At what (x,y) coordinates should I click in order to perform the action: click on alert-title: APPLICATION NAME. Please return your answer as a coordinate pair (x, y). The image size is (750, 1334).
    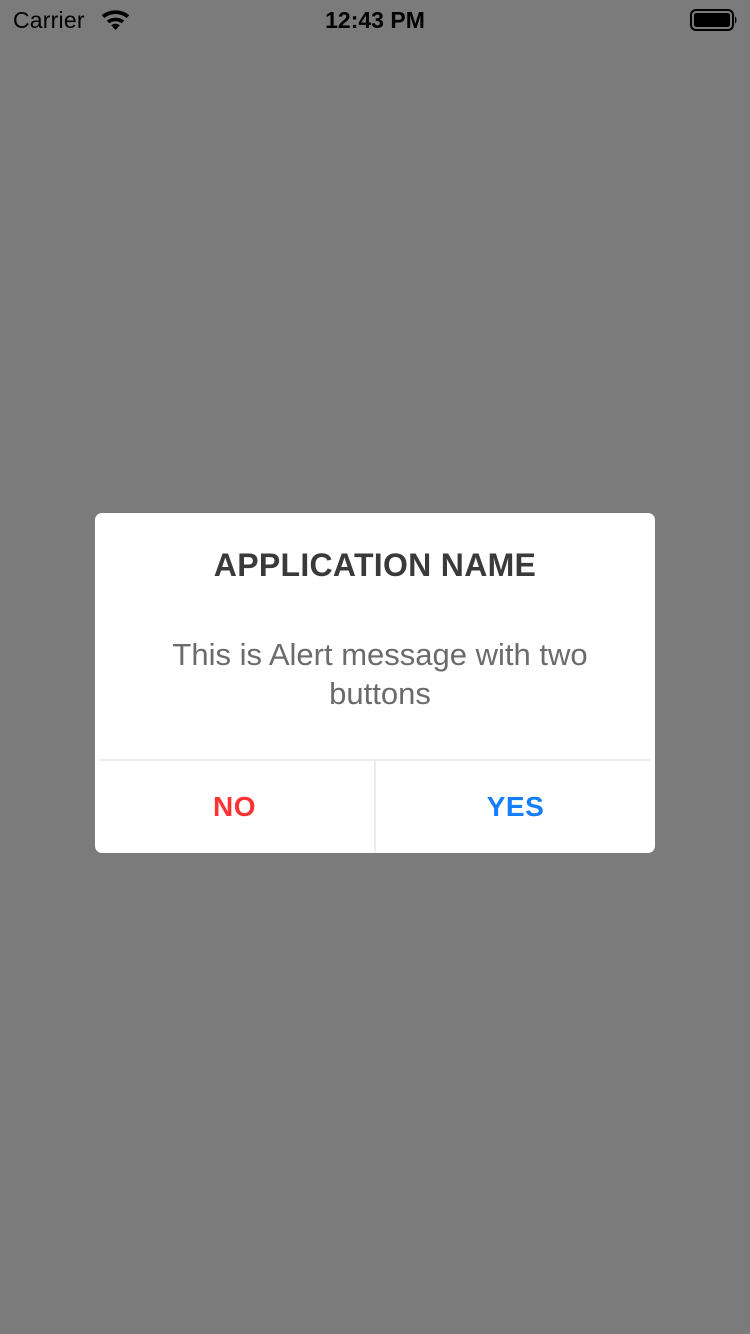
    Looking at the image, I should click on (375, 565).